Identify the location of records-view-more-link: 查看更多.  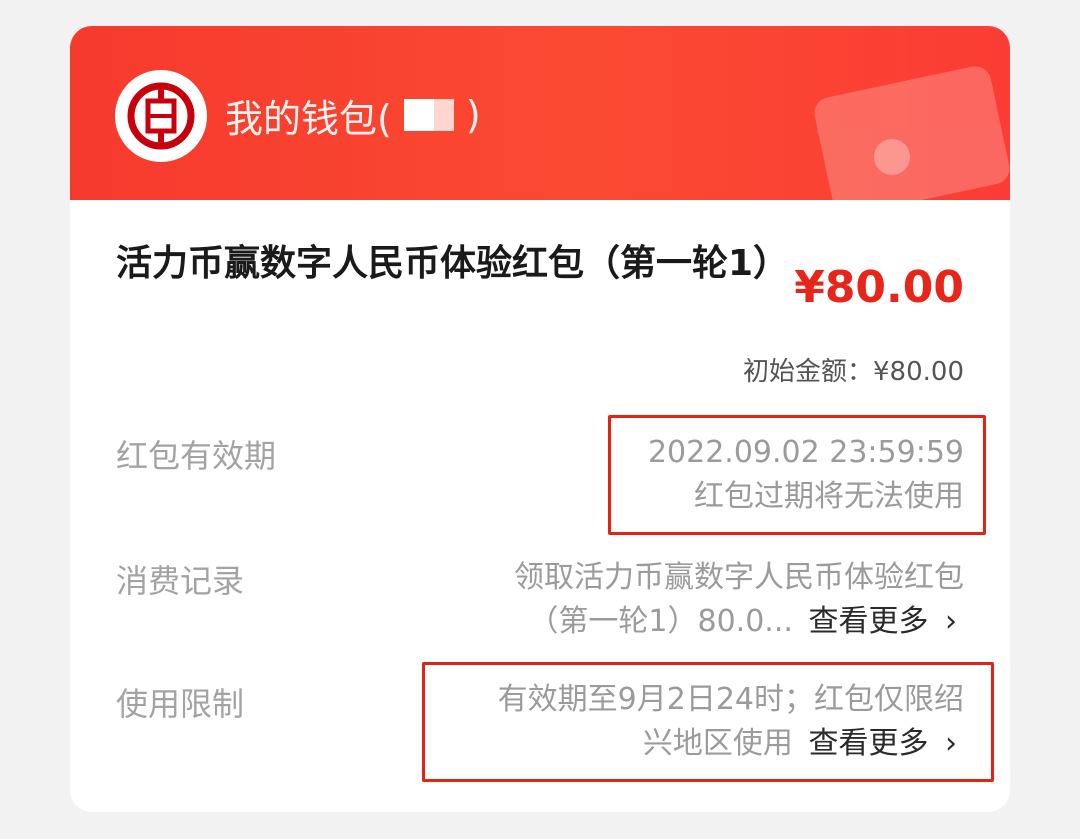
(868, 621).